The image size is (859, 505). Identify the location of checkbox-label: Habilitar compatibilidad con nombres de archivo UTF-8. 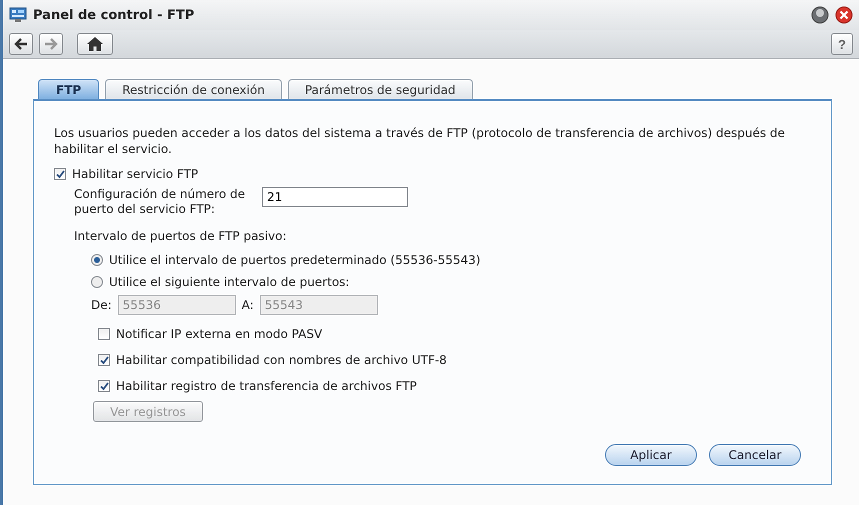
(281, 360).